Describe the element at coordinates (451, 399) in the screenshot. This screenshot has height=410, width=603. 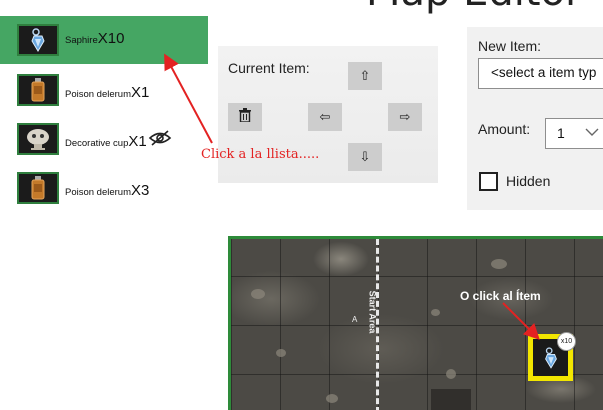
I see `map-structure` at that location.